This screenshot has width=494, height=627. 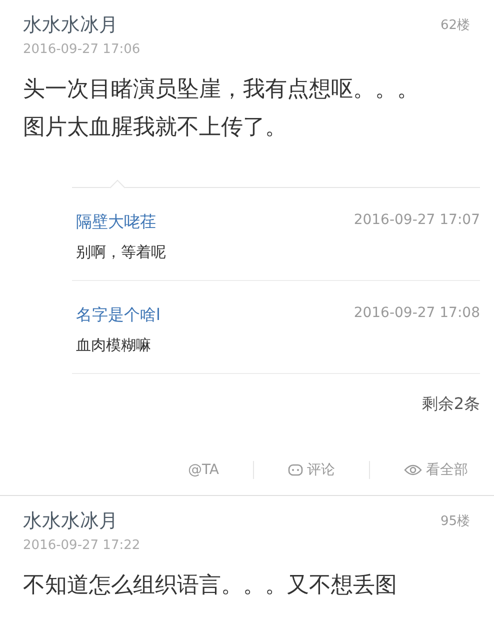 I want to click on post-text: 图片太血腥我就不上传了。, so click(x=155, y=128).